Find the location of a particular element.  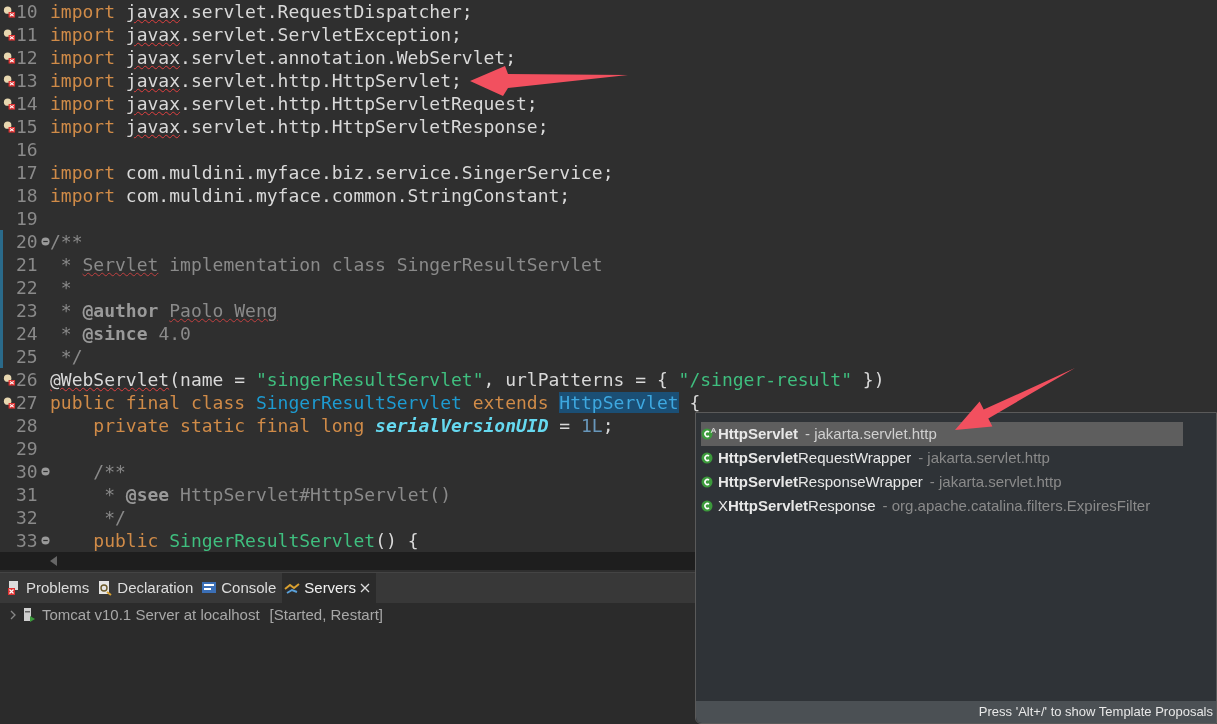

popup-hint: Press 'Alt+/' to show Template Proposals is located at coordinates (1095, 712).